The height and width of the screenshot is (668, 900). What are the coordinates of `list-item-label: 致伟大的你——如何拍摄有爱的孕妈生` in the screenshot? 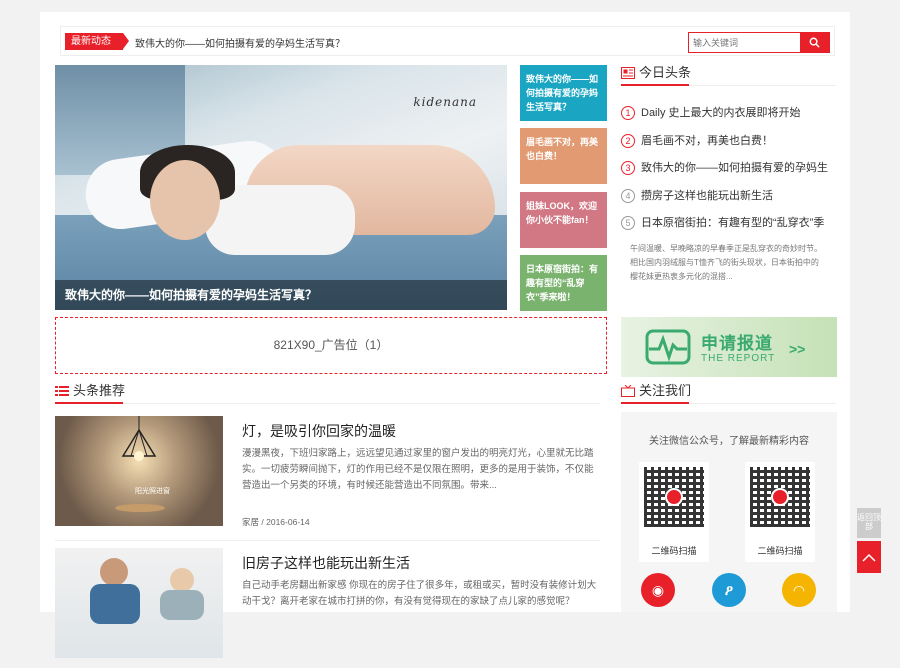 It's located at (734, 168).